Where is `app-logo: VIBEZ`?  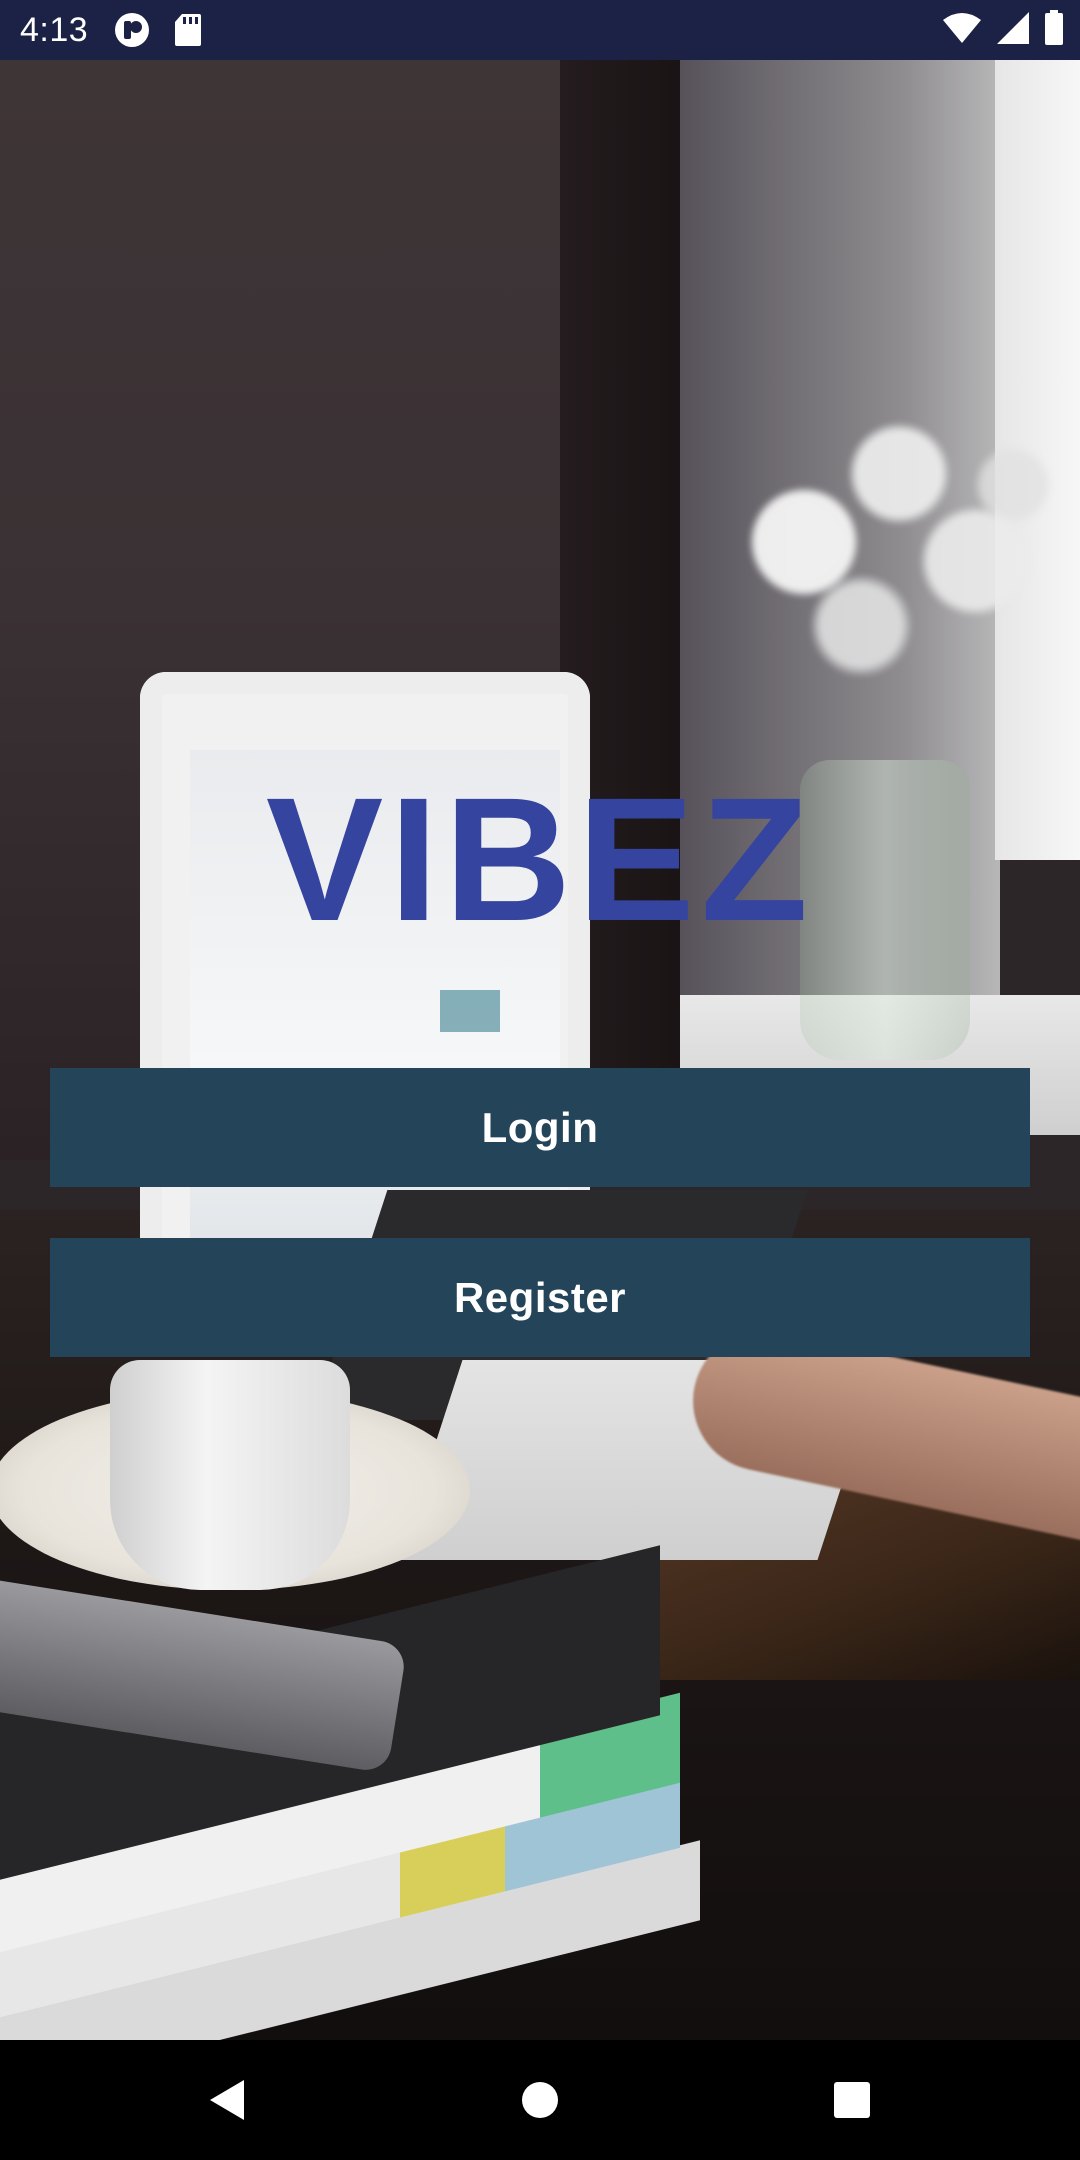
app-logo: VIBEZ is located at coordinates (540, 860).